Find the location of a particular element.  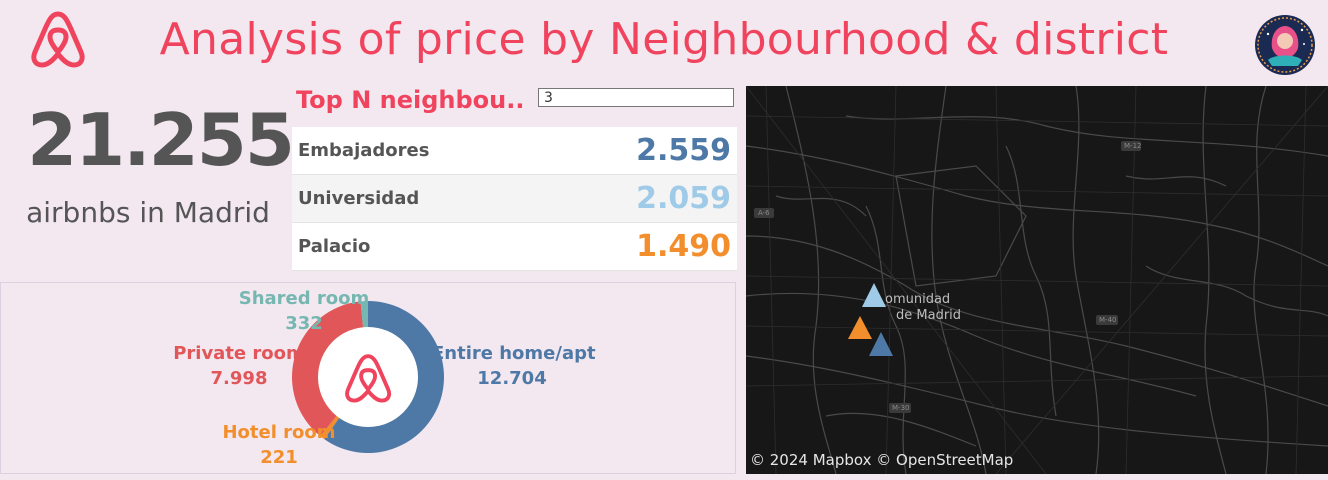

slice-value: 332 is located at coordinates (304, 323).